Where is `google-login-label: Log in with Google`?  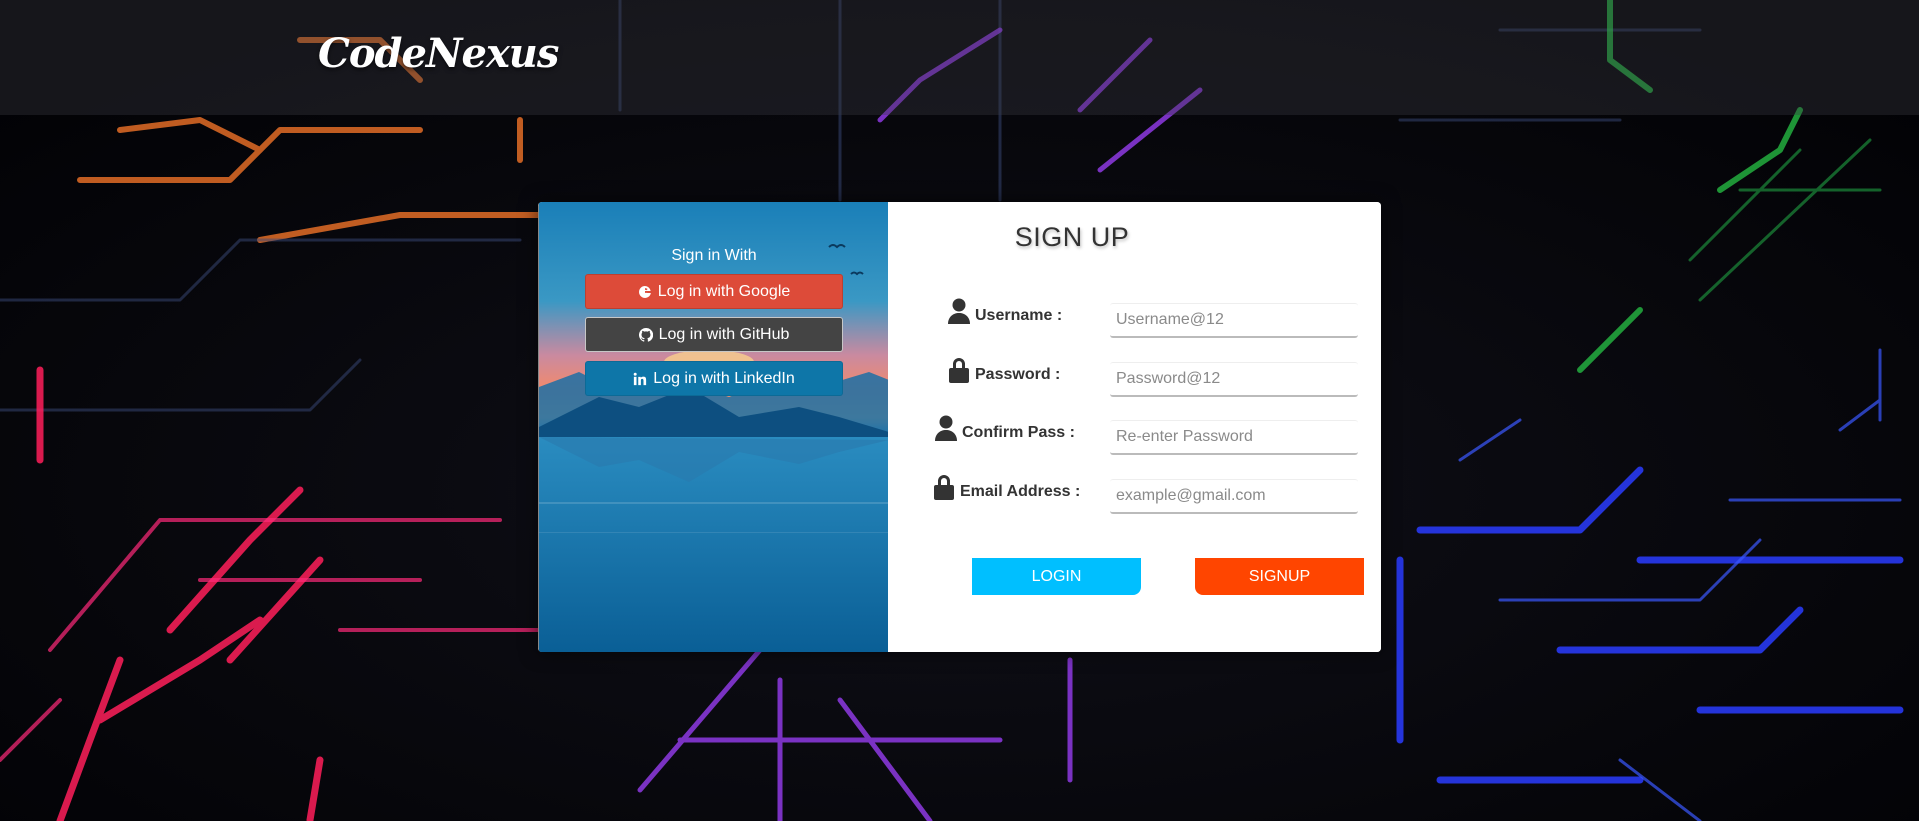 google-login-label: Log in with Google is located at coordinates (724, 291).